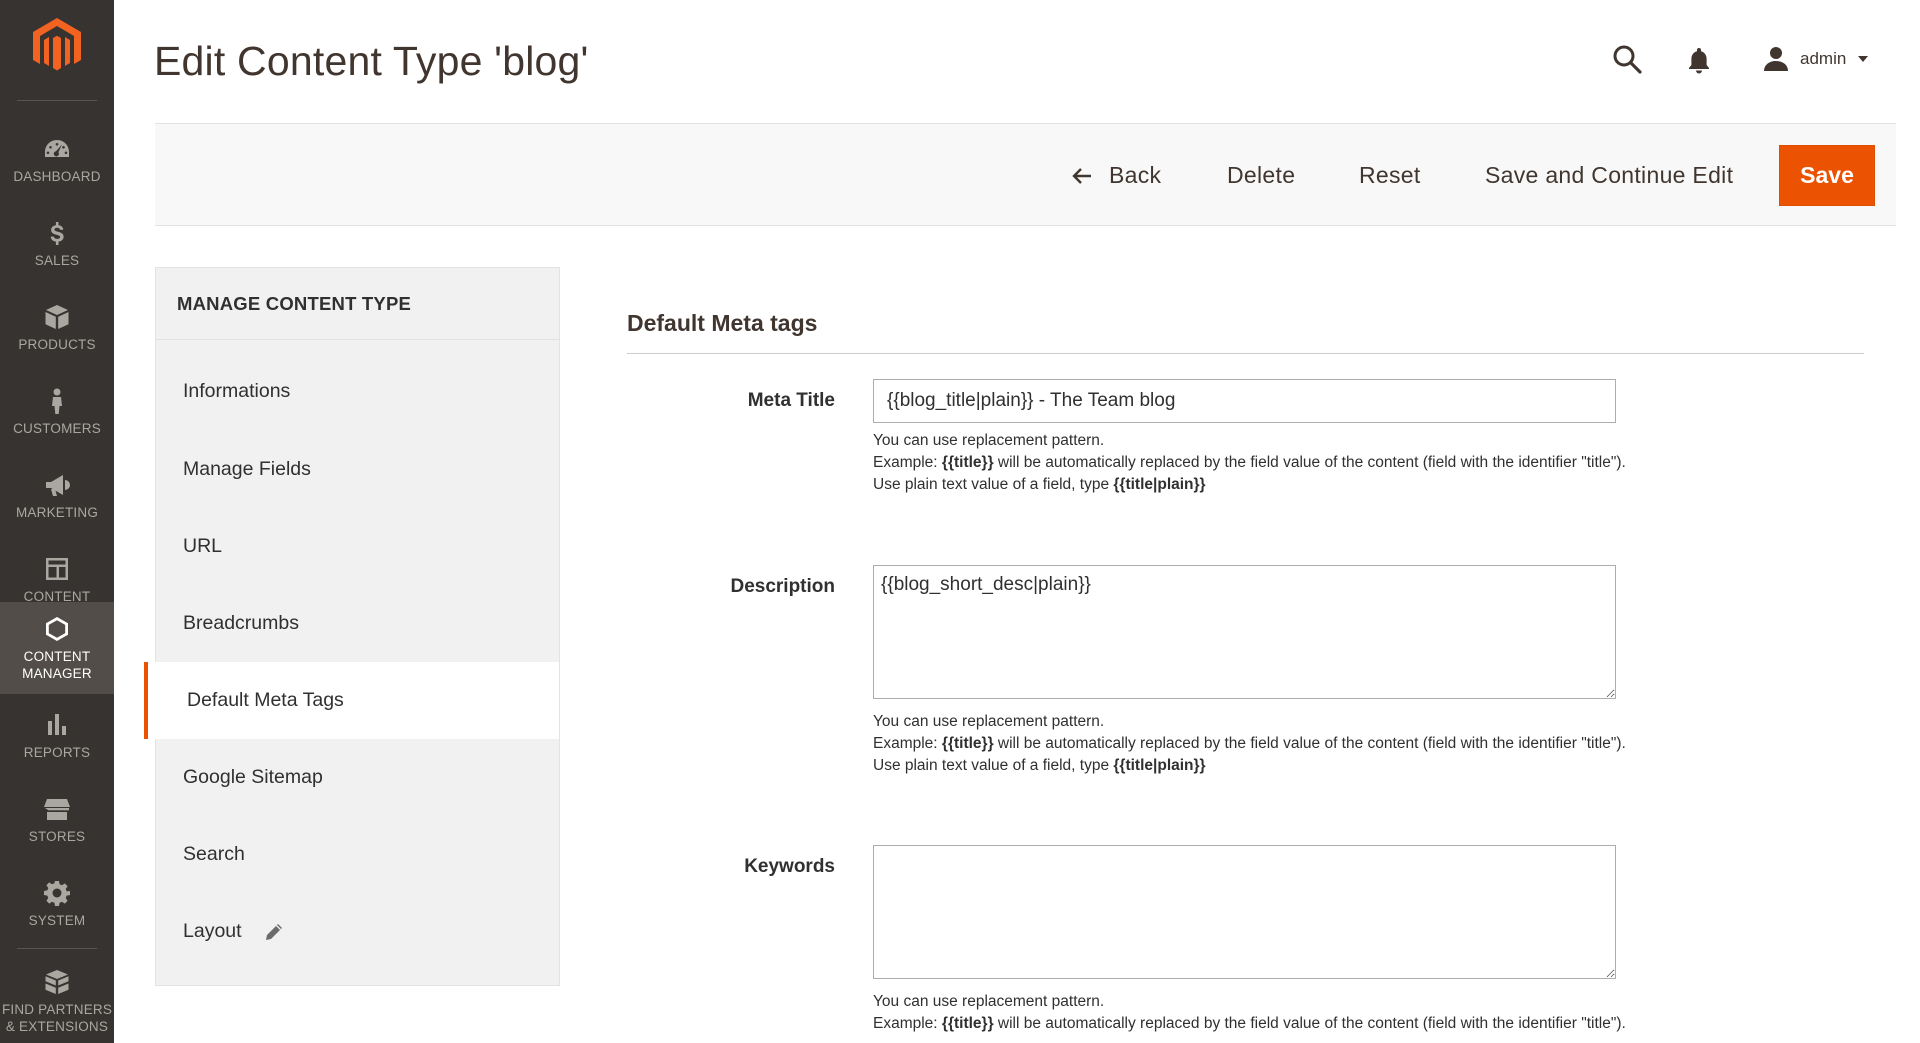 This screenshot has height=1043, width=1920. Describe the element at coordinates (722, 323) in the screenshot. I see `section-title: Default Meta tags` at that location.